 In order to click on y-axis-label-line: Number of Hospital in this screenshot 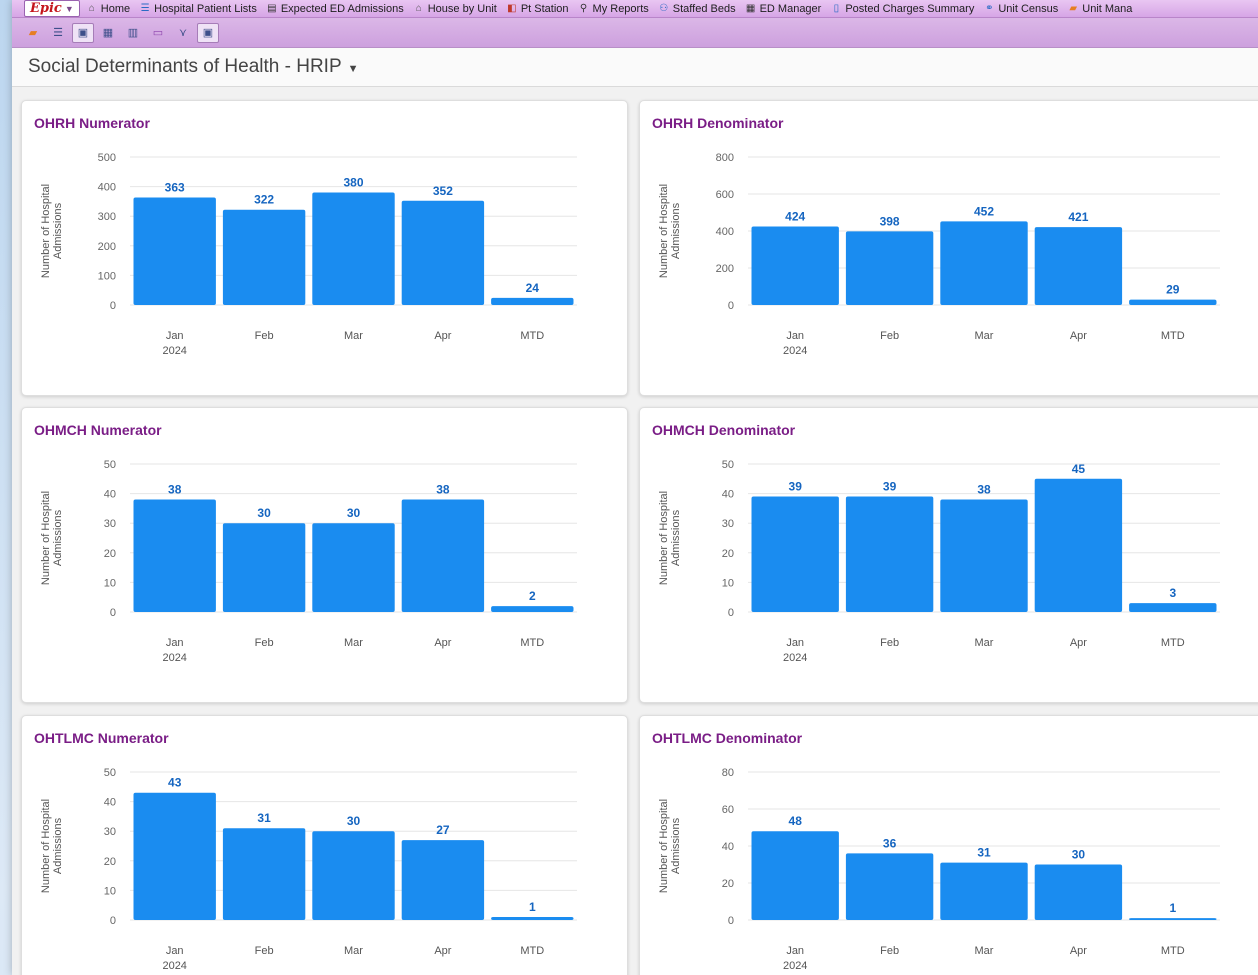, I will do `click(664, 231)`.